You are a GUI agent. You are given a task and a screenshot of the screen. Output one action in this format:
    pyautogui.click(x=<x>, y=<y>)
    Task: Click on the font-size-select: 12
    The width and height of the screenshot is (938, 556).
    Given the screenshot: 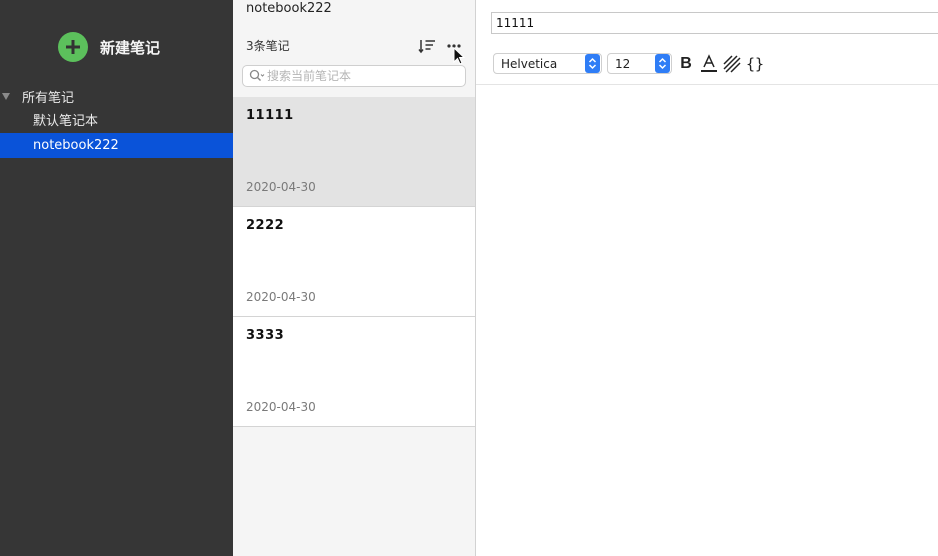 What is the action you would take?
    pyautogui.click(x=639, y=63)
    